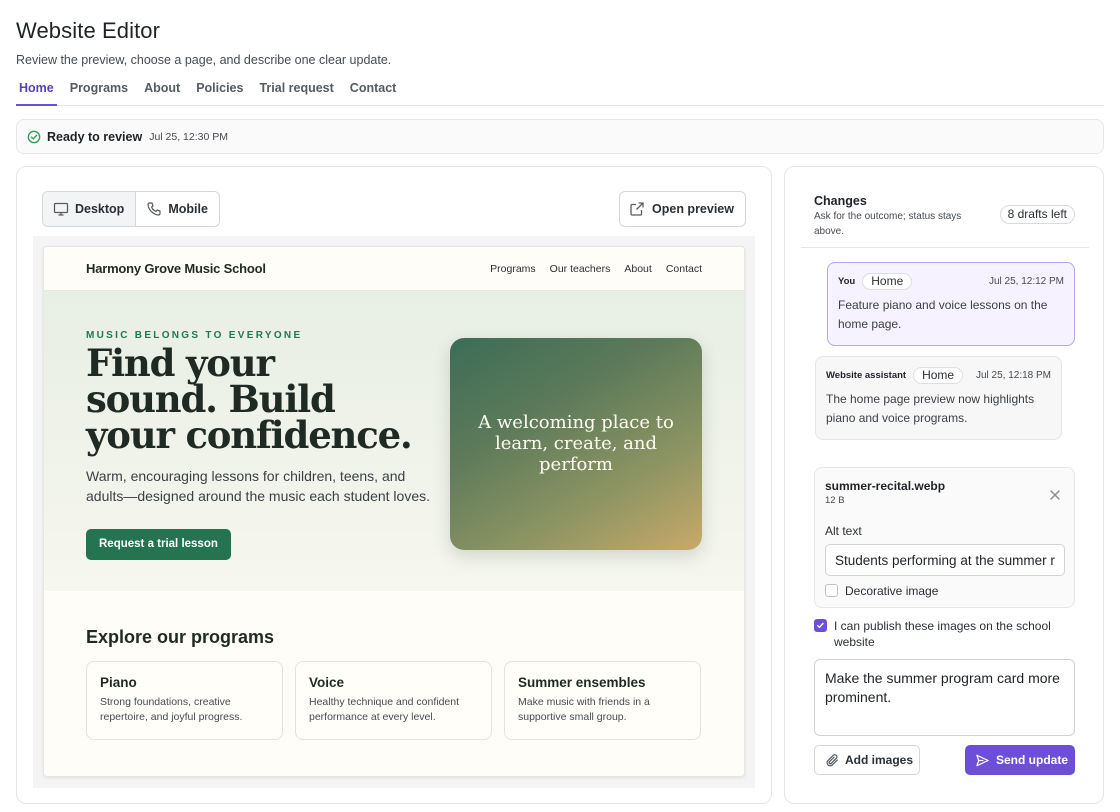 Image resolution: width=1120 pixels, height=812 pixels. I want to click on message-meta: You Home Jul 25, 12:12 PM, so click(951, 281).